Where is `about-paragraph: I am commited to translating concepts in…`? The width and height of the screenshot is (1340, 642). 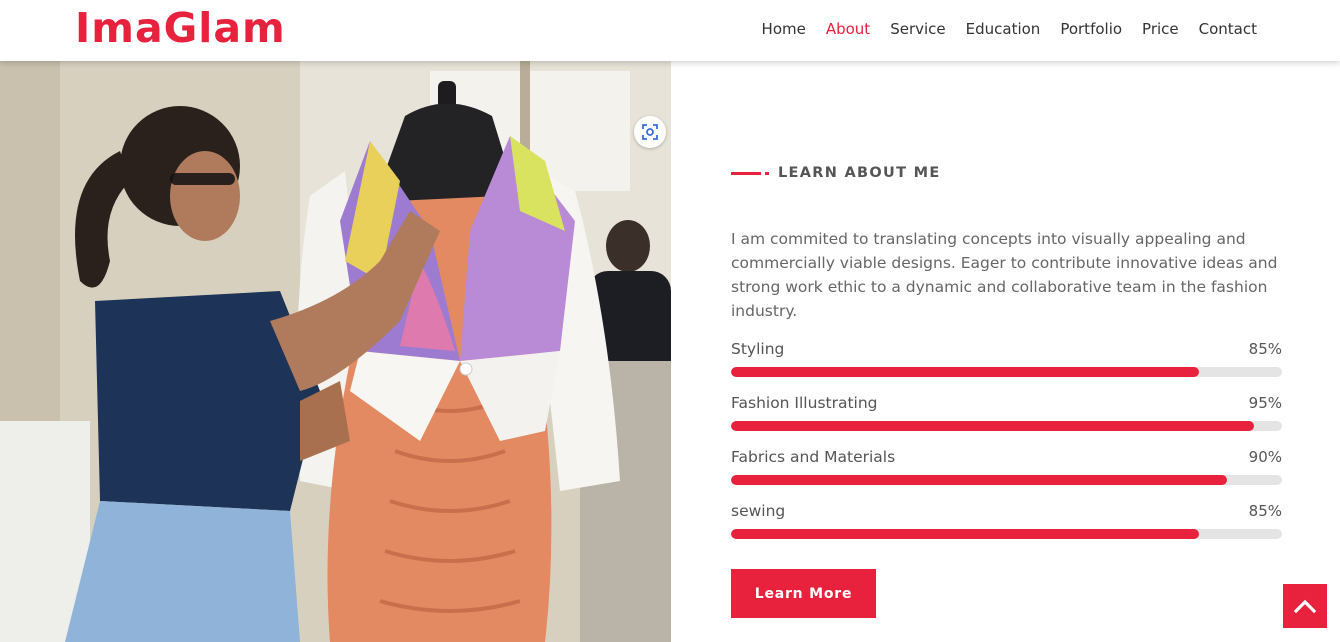
about-paragraph: I am commited to translating concepts in… is located at coordinates (1004, 275).